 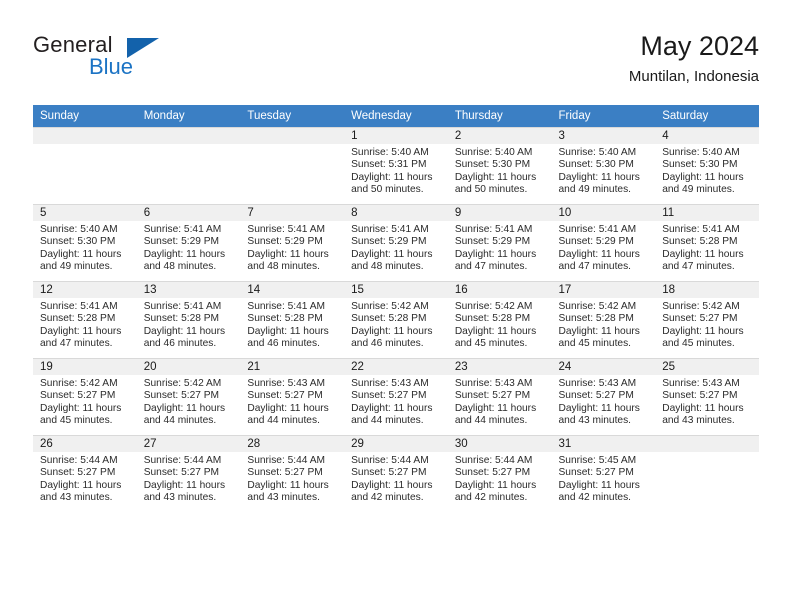 I want to click on sunrise-time: Sunrise: 5:43 AM, so click(x=701, y=383).